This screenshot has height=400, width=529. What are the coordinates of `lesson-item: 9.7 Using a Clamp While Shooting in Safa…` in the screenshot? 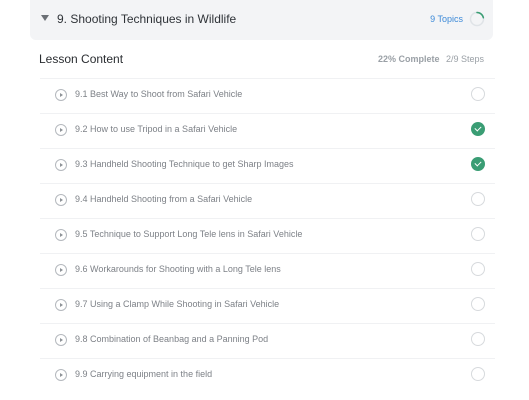 It's located at (267, 306).